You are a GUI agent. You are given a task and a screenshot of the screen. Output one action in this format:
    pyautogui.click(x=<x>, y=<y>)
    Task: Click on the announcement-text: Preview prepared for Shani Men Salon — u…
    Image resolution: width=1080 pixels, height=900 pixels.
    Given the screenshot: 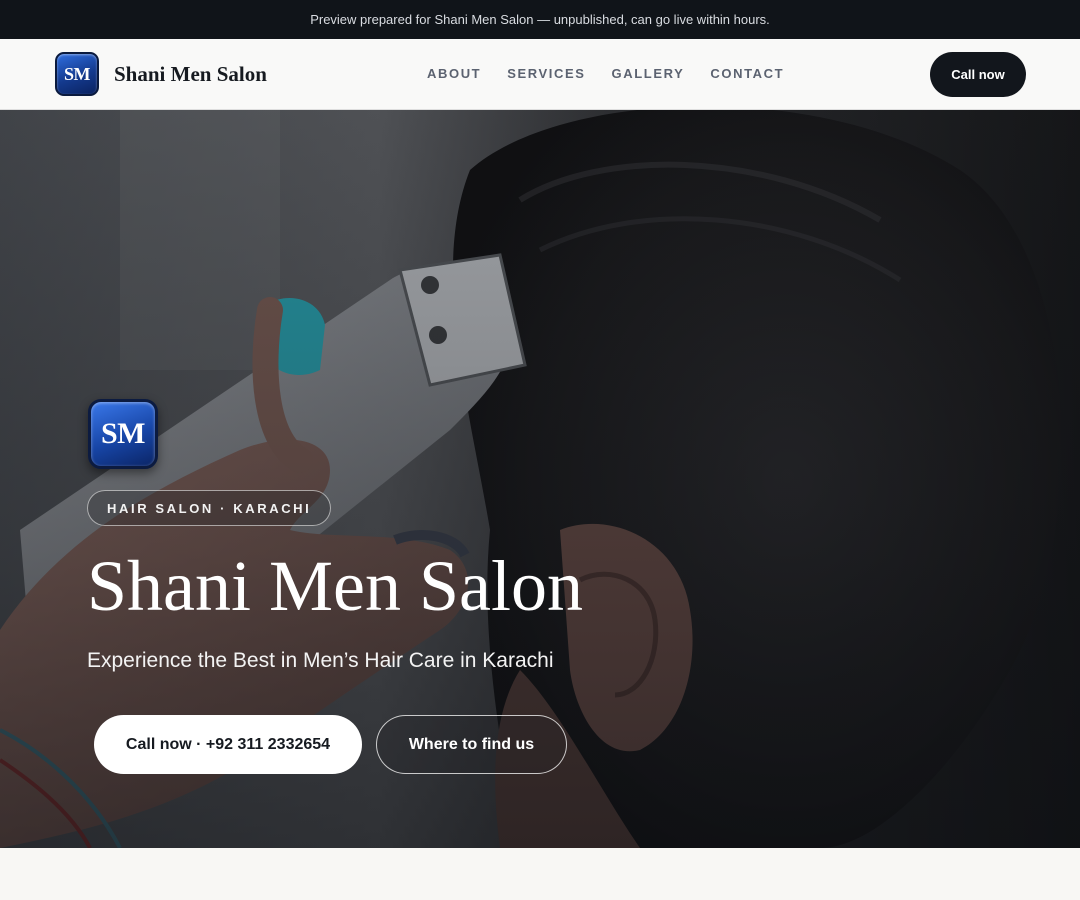 What is the action you would take?
    pyautogui.click(x=540, y=19)
    